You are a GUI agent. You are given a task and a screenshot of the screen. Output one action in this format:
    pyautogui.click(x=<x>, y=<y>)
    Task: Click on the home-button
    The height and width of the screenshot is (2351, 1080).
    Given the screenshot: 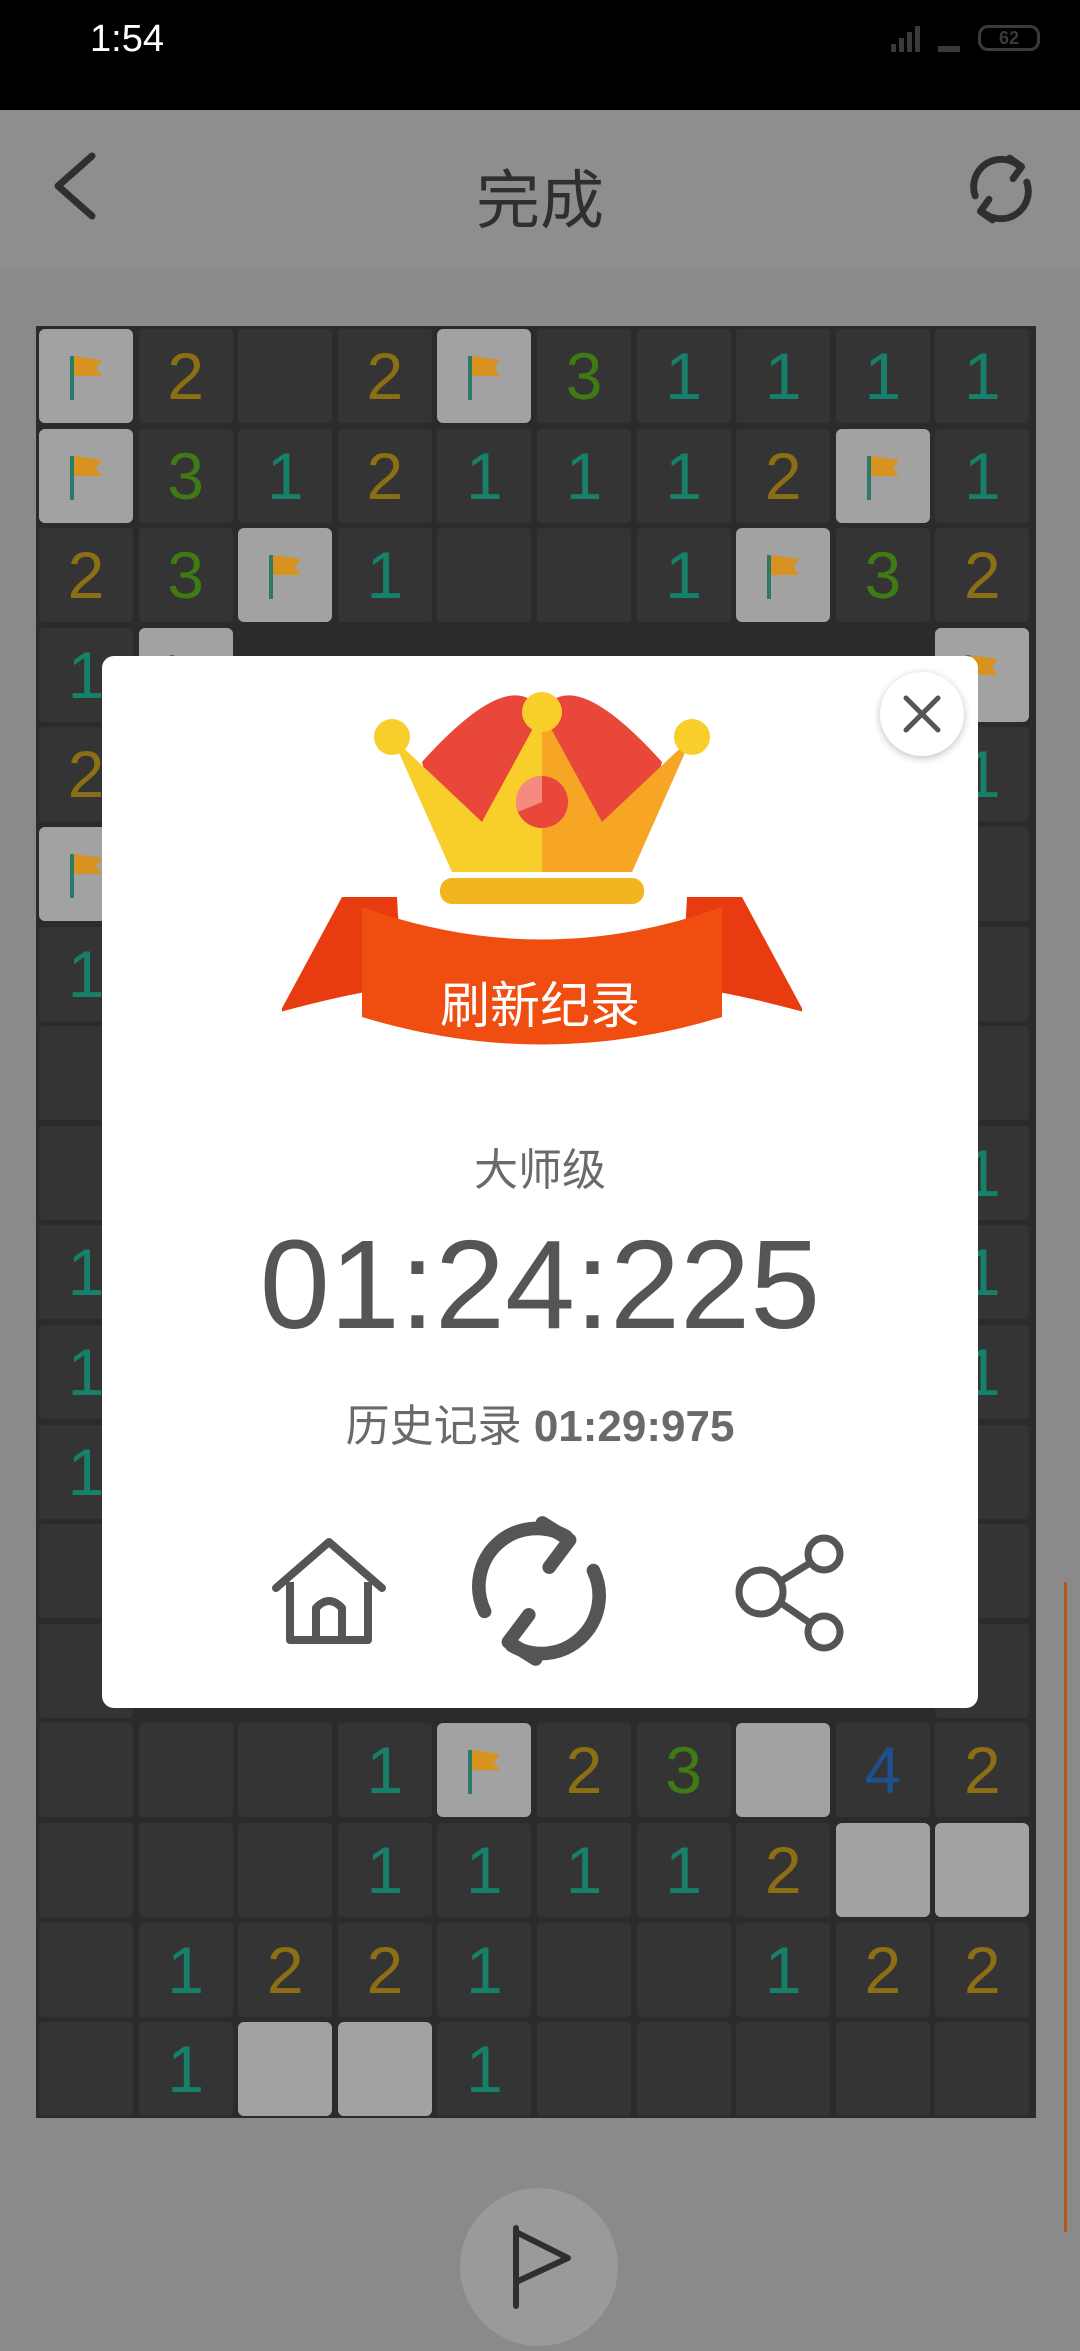 What is the action you would take?
    pyautogui.click(x=329, y=1591)
    